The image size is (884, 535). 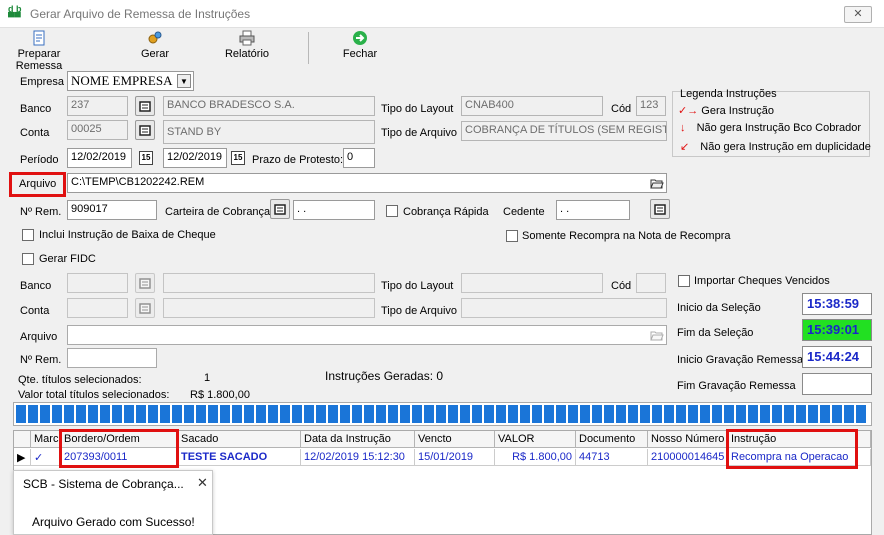 What do you see at coordinates (22, 457) in the screenshot?
I see `row-indicator: ▶` at bounding box center [22, 457].